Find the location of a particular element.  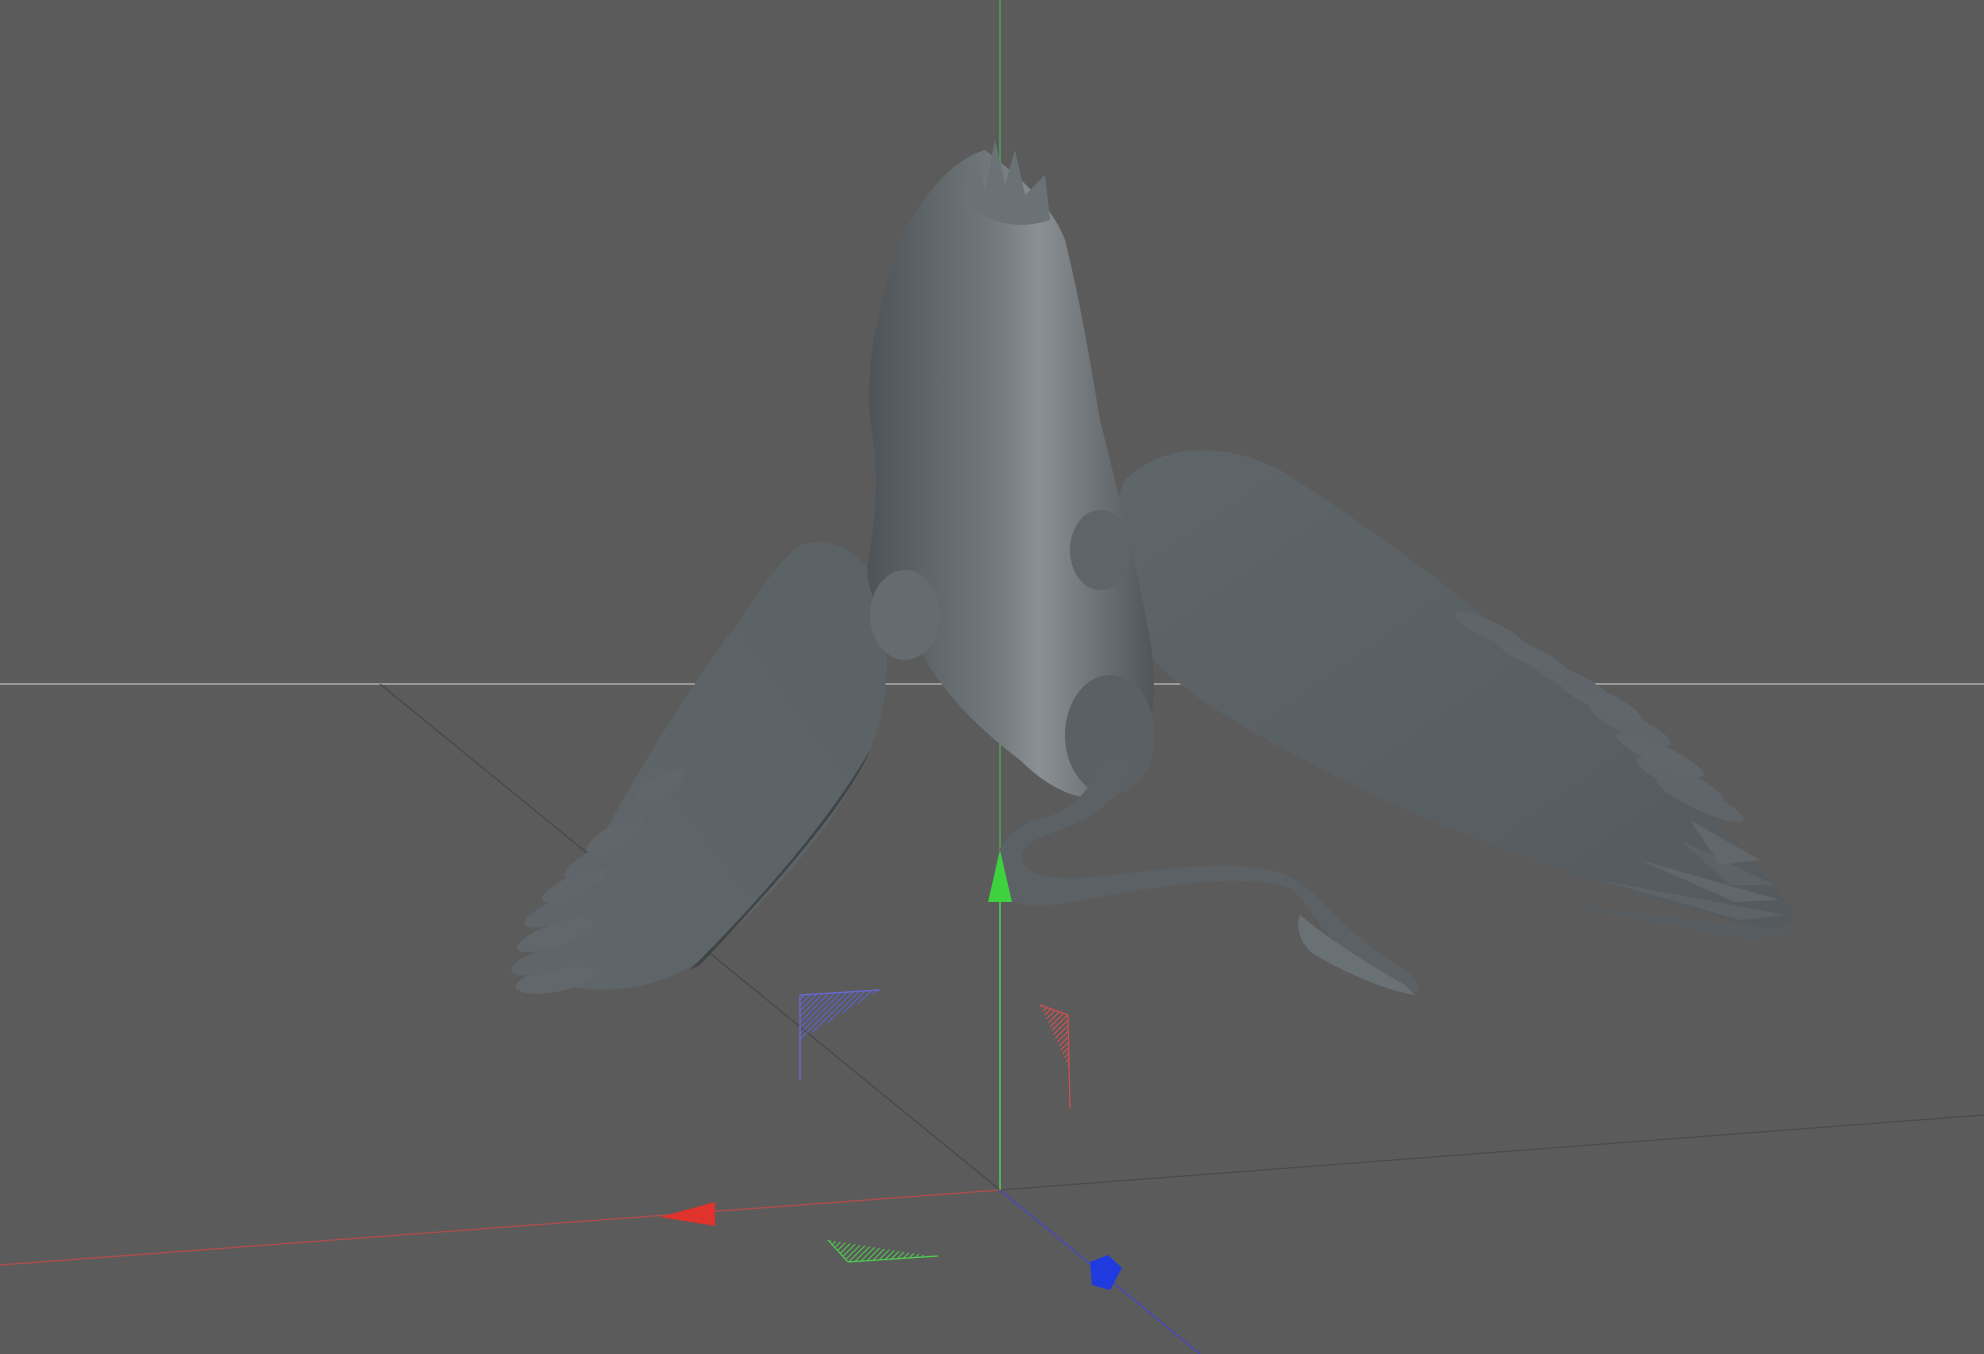

z-axis-arrow-icon is located at coordinates (1106, 1272).